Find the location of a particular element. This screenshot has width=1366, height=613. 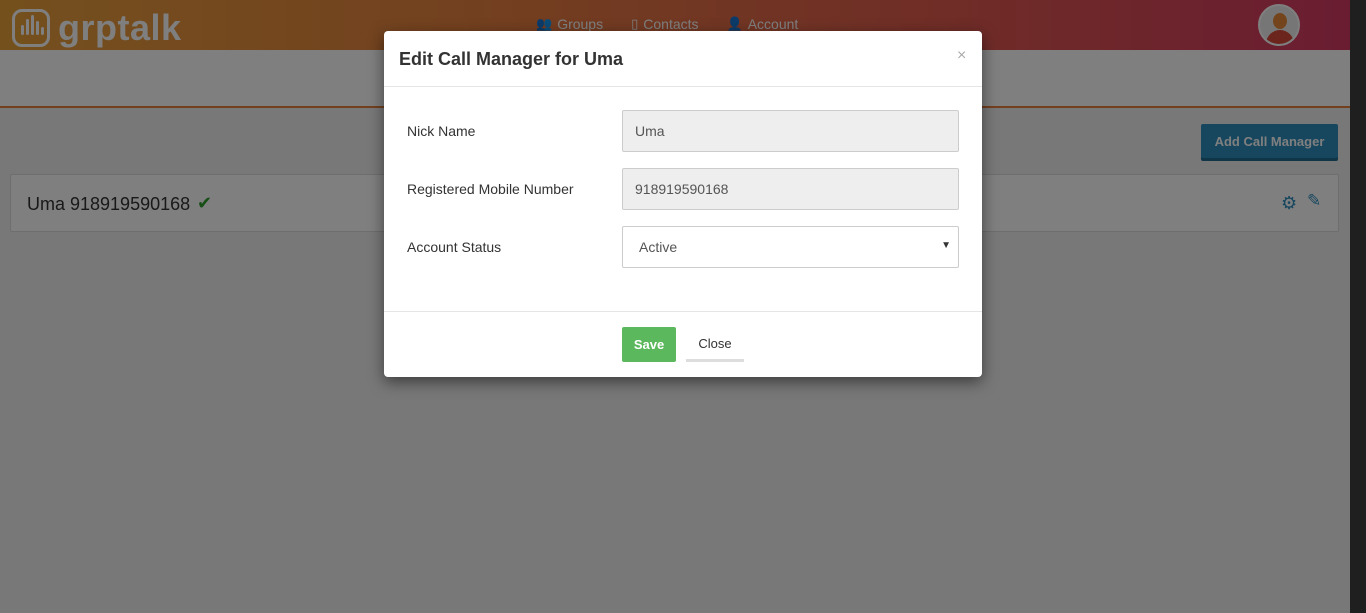

nick-name-label: Nick Name is located at coordinates (441, 131).